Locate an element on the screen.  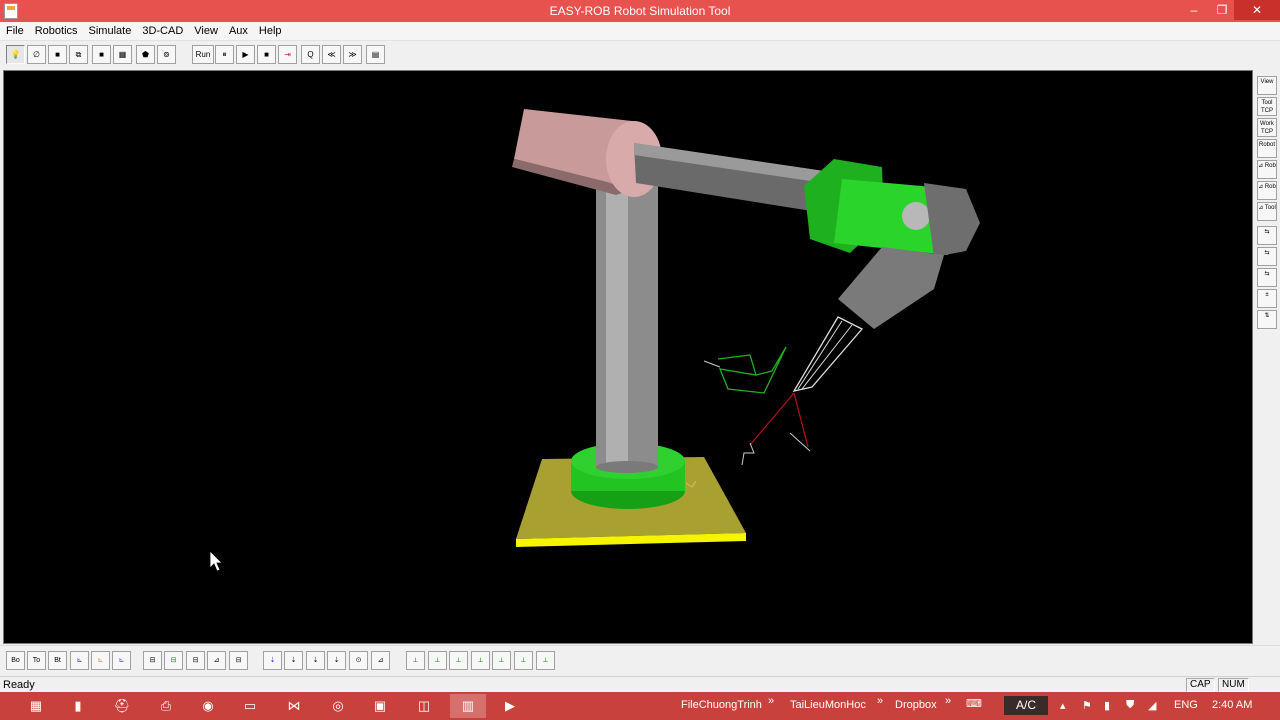
battery-icon: ▮ is located at coordinates (1107, 705).